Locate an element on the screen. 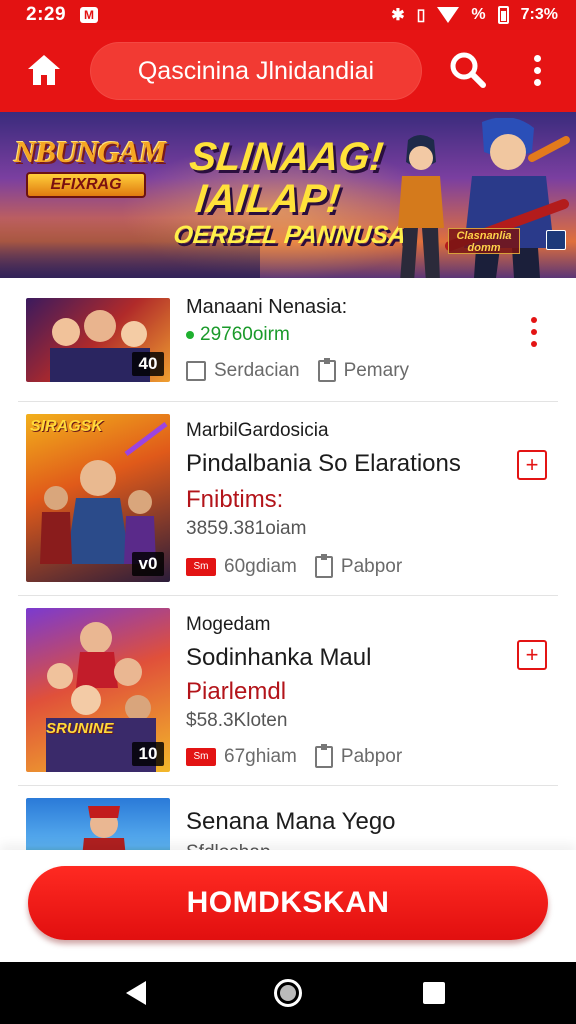 The height and width of the screenshot is (1024, 576). search-input: Qascinina Jlnidandiai is located at coordinates (256, 71).